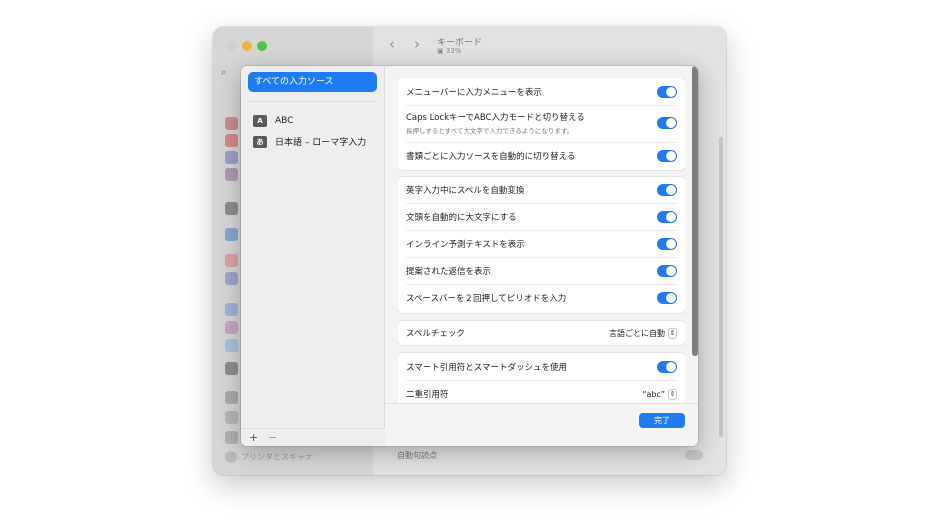 The image size is (940, 528). What do you see at coordinates (667, 298) in the screenshot?
I see `double-space-period-toggle` at bounding box center [667, 298].